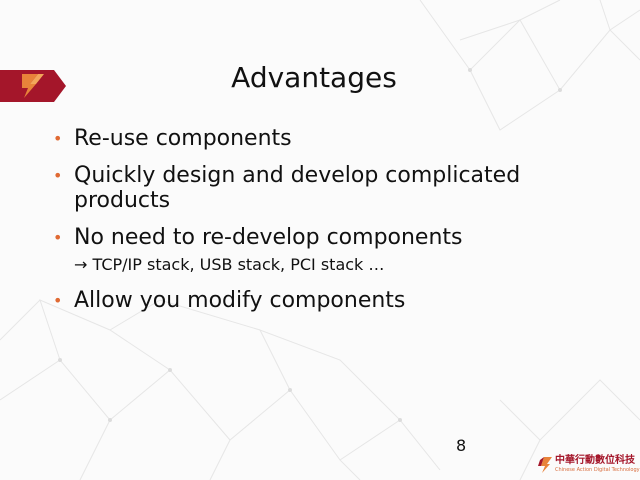 The height and width of the screenshot is (480, 640). What do you see at coordinates (545, 465) in the screenshot?
I see `company-logo-mark-icon` at bounding box center [545, 465].